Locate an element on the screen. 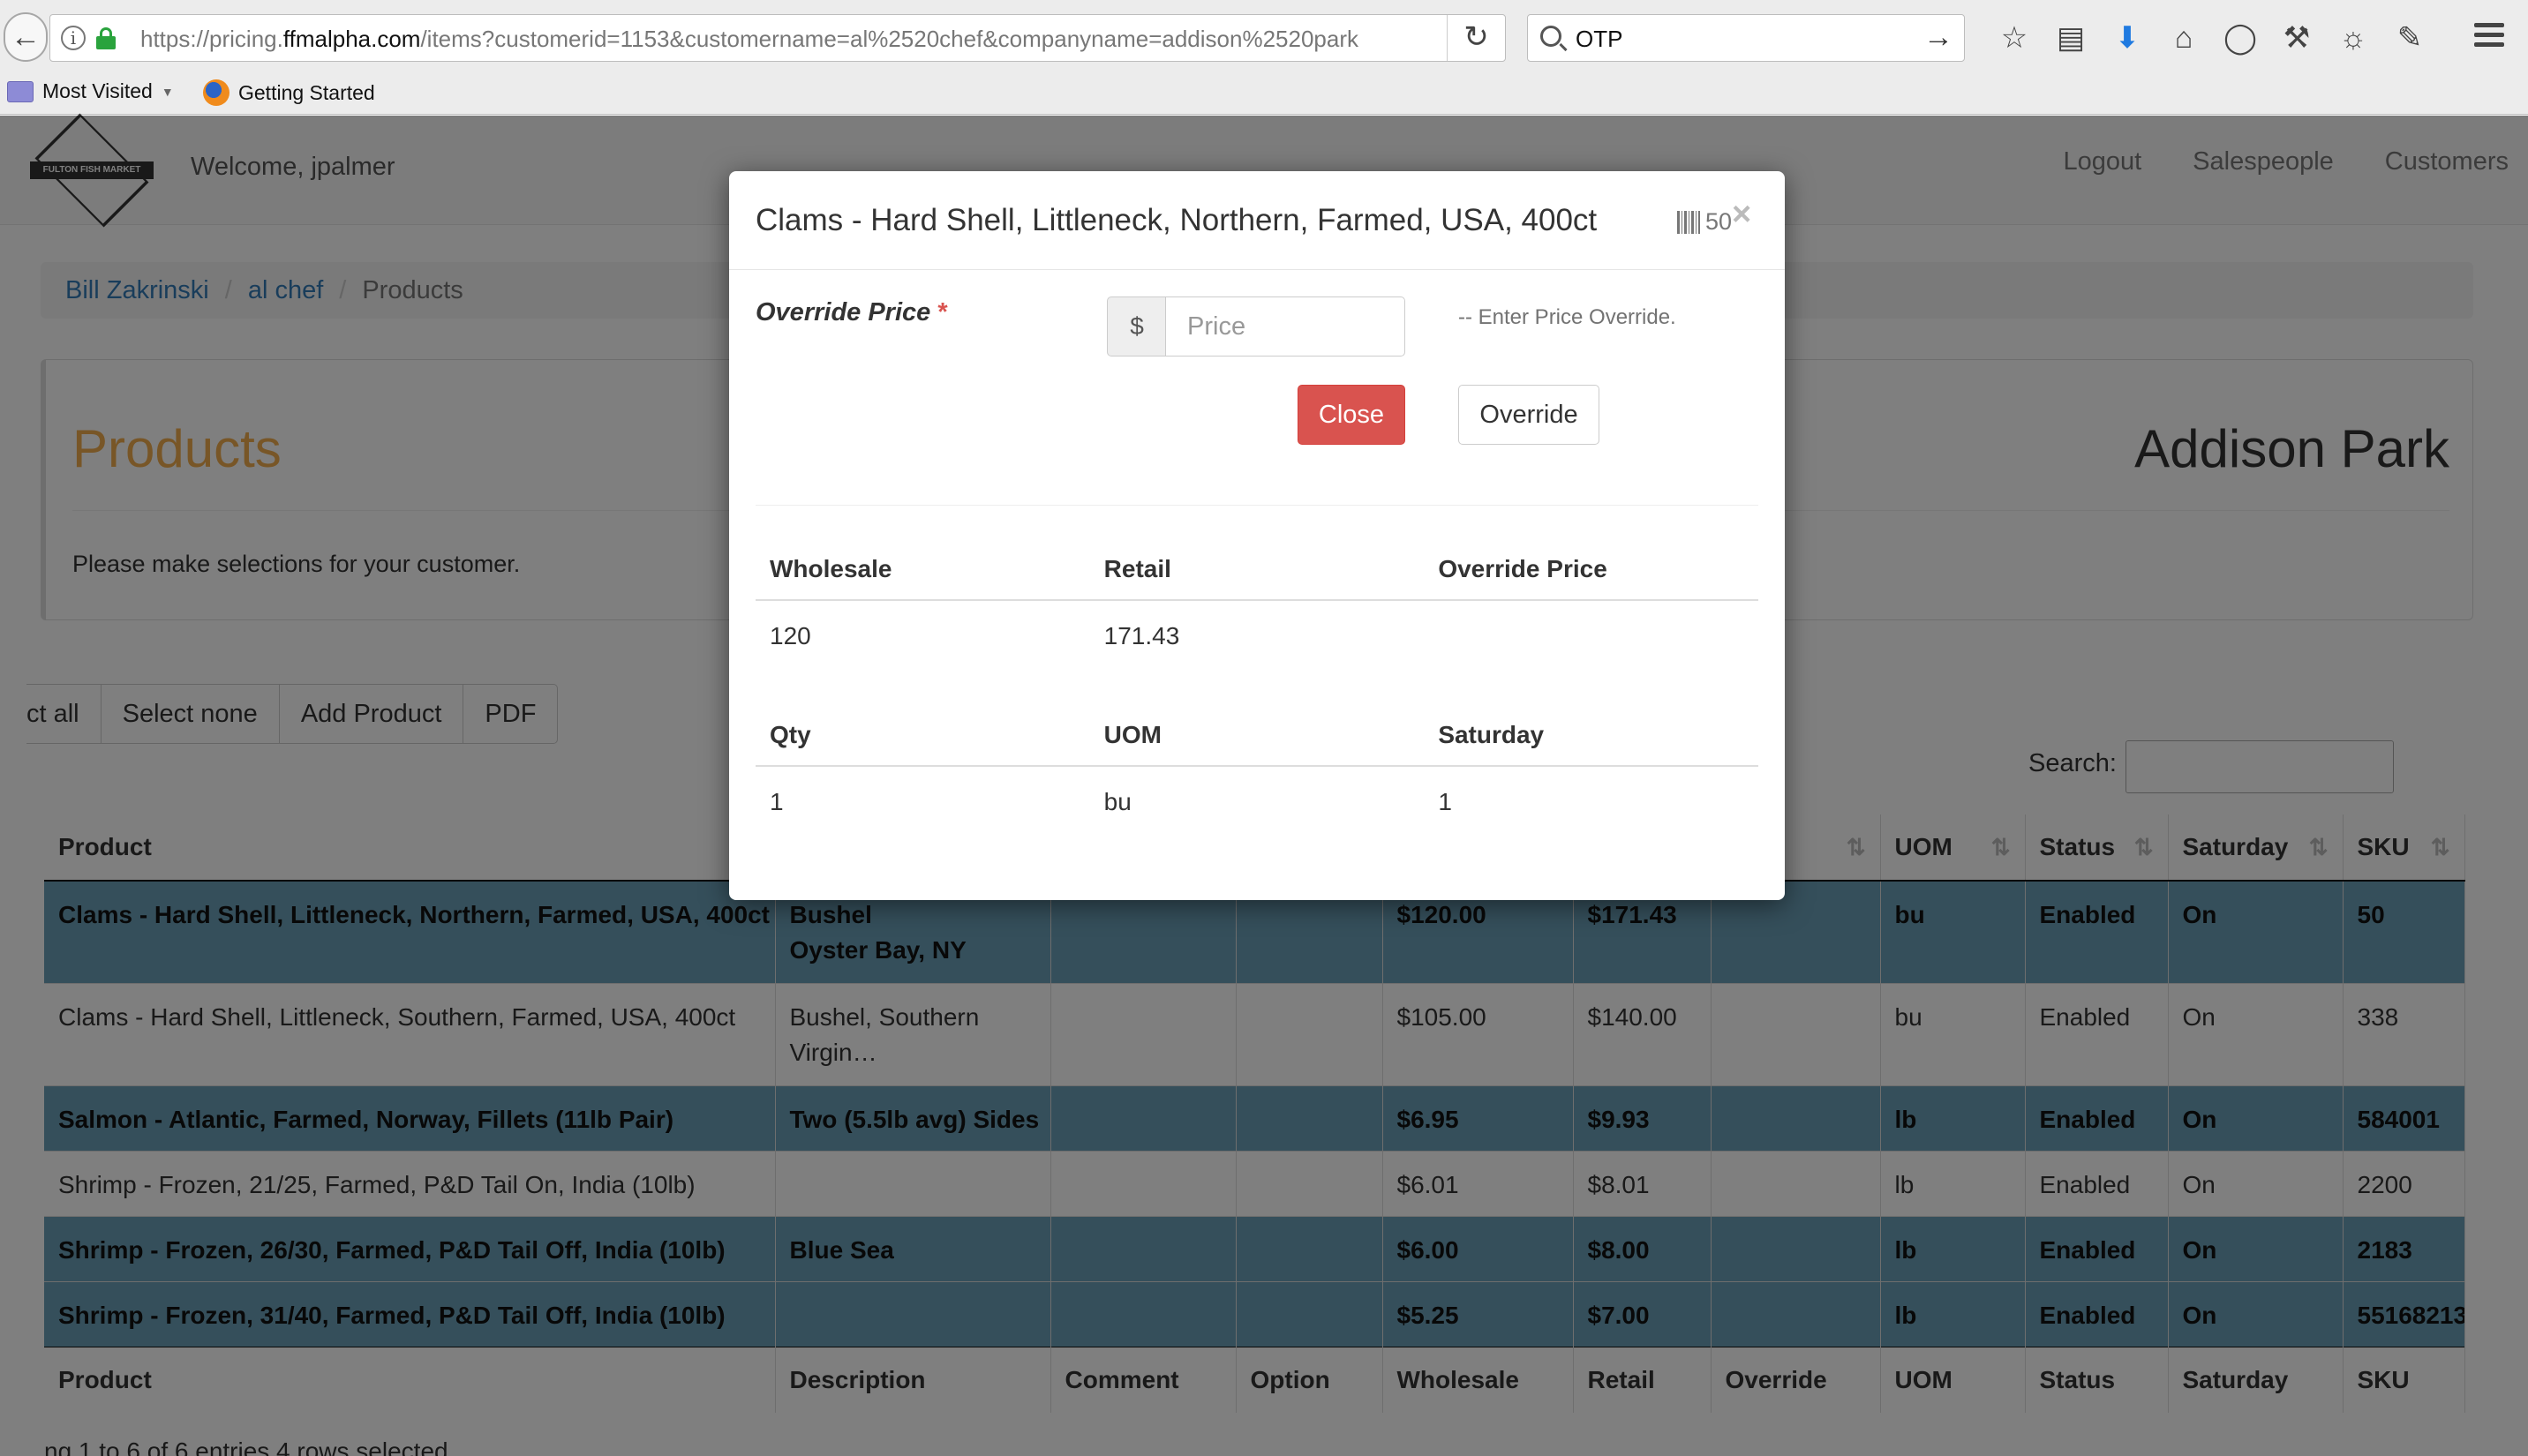 The height and width of the screenshot is (1456, 2528). header-qty: Qty is located at coordinates (923, 733).